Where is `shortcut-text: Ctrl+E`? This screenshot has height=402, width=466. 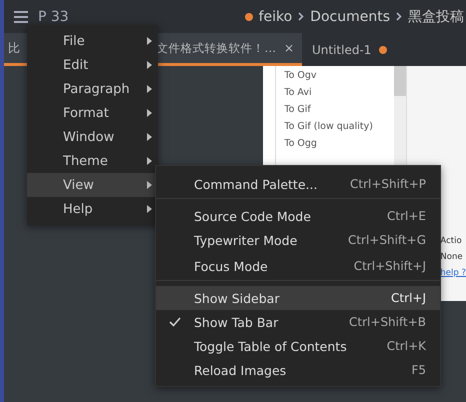 shortcut-text: Ctrl+E is located at coordinates (406, 216).